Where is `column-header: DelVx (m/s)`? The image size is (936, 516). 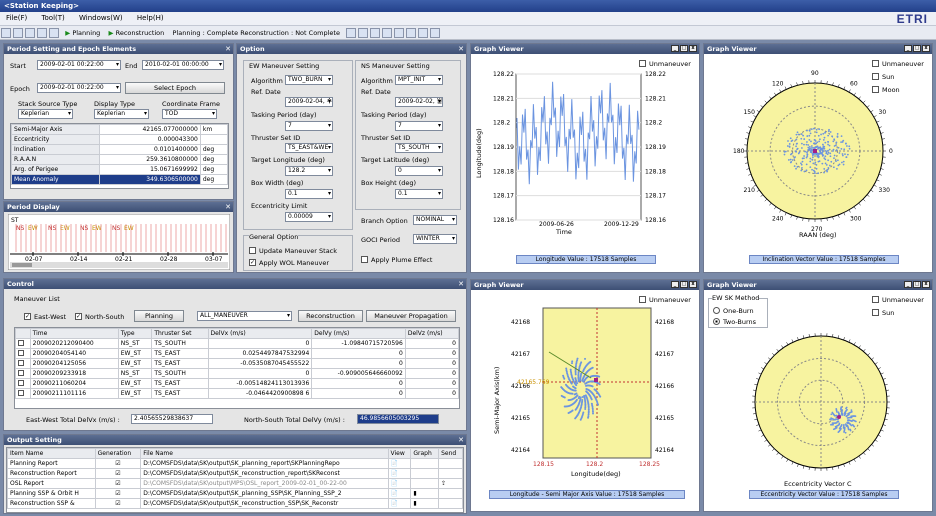
column-header: DelVx (m/s) is located at coordinates (260, 333).